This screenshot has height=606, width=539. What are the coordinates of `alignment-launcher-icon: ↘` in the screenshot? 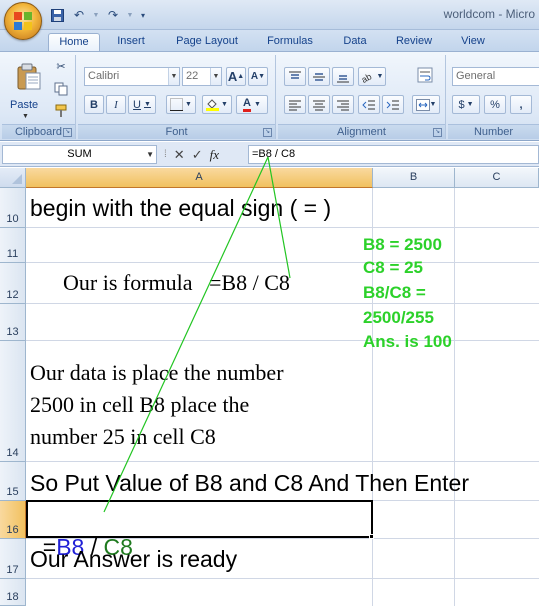 It's located at (437, 132).